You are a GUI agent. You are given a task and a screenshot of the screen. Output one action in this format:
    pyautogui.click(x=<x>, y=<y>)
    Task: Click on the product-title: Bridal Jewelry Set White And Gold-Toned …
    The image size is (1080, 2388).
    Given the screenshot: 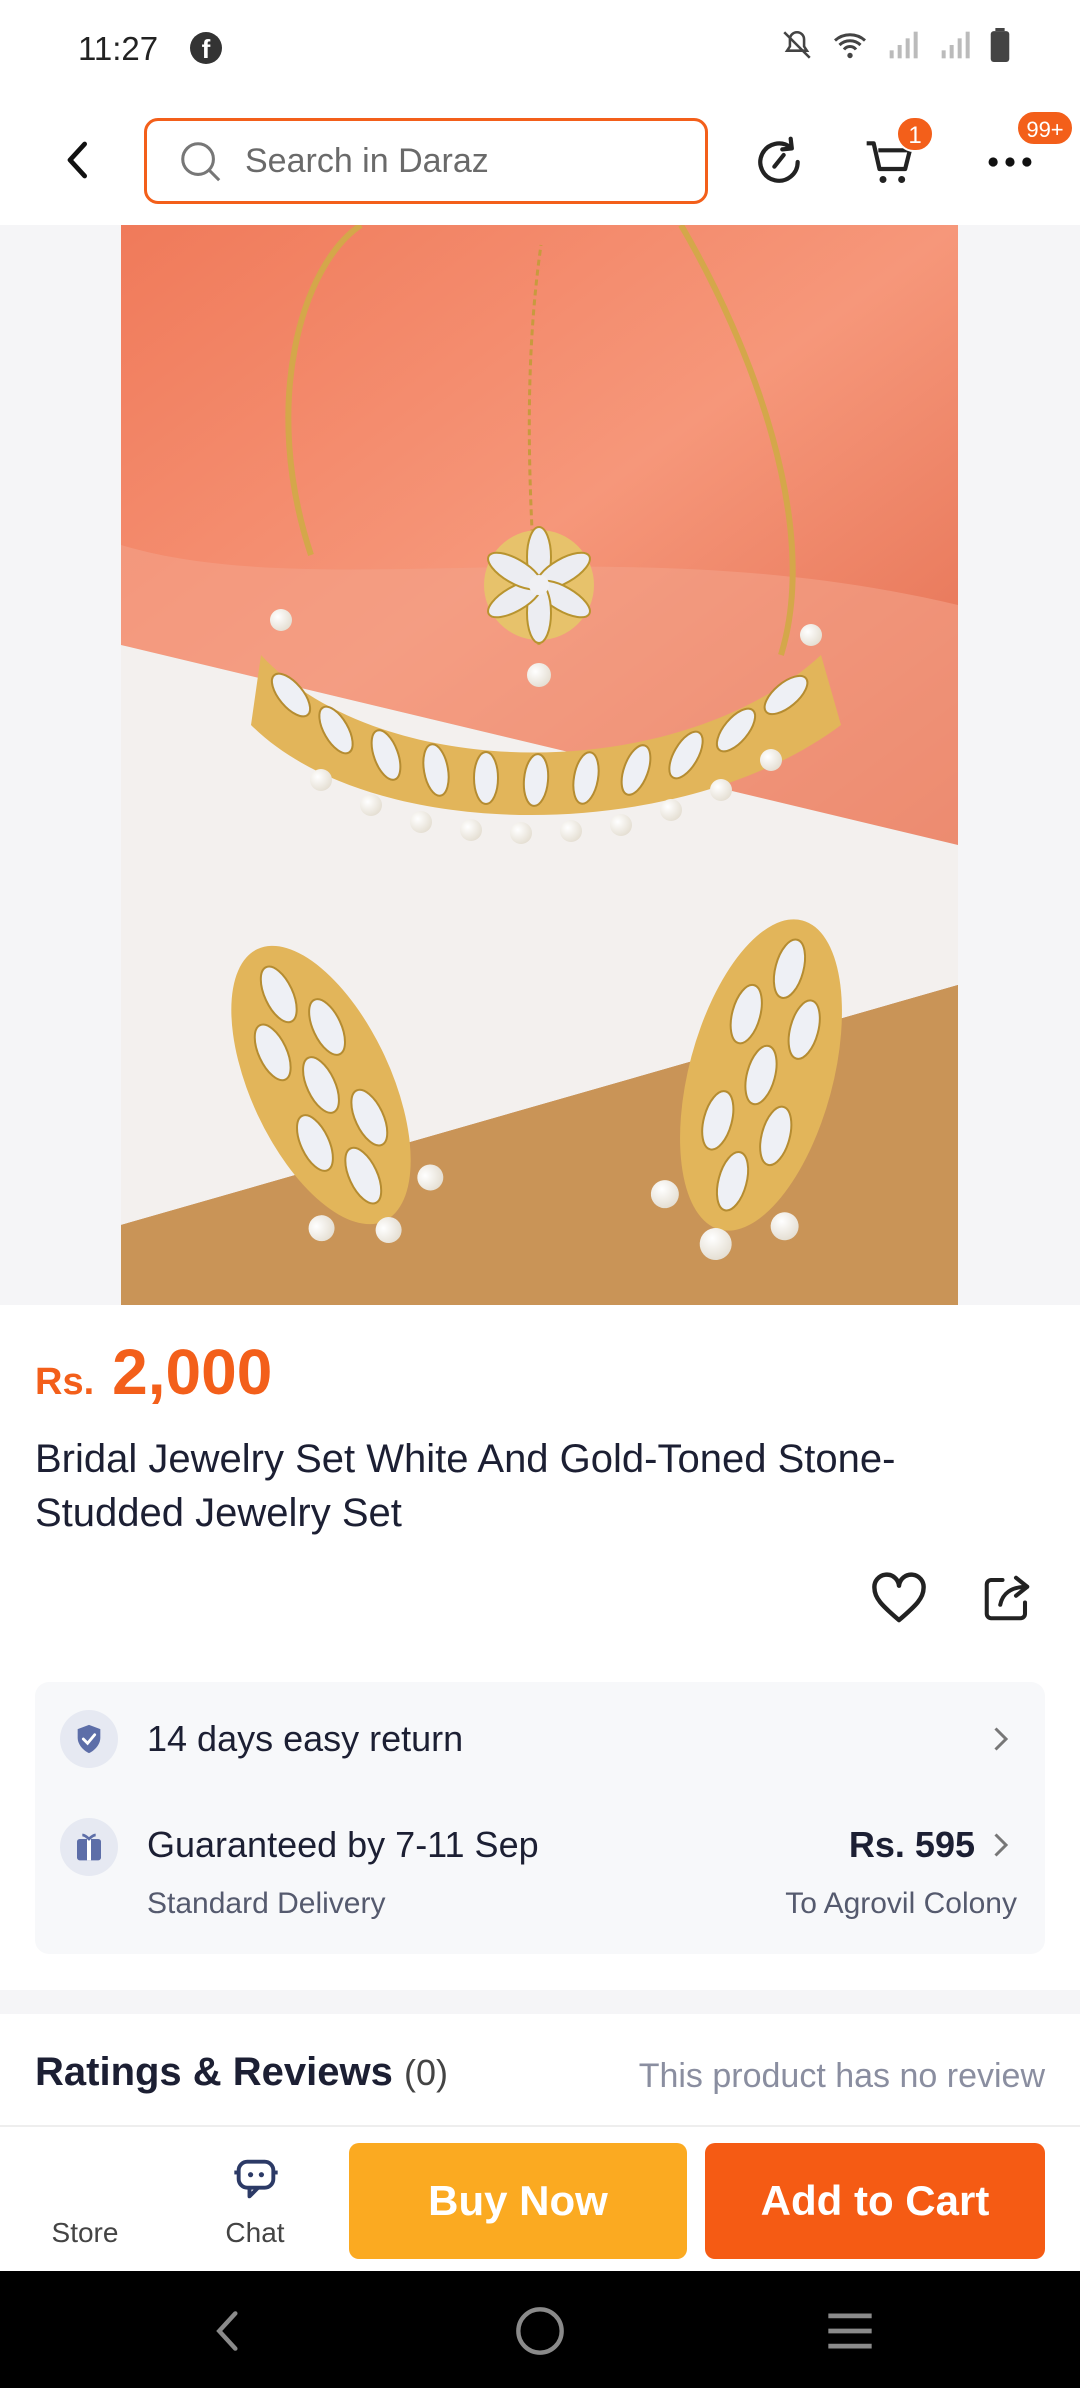 What is the action you would take?
    pyautogui.click(x=465, y=1486)
    